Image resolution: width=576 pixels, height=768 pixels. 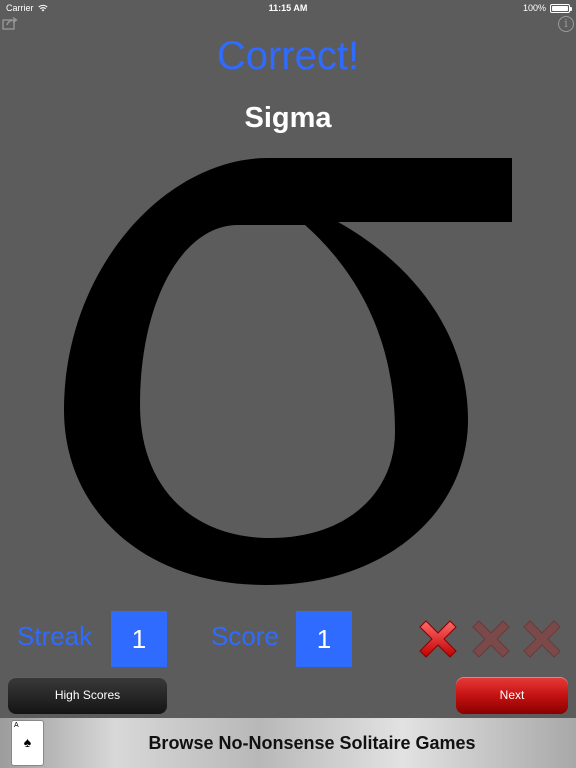 What do you see at coordinates (55, 636) in the screenshot?
I see `streak-label: Streak` at bounding box center [55, 636].